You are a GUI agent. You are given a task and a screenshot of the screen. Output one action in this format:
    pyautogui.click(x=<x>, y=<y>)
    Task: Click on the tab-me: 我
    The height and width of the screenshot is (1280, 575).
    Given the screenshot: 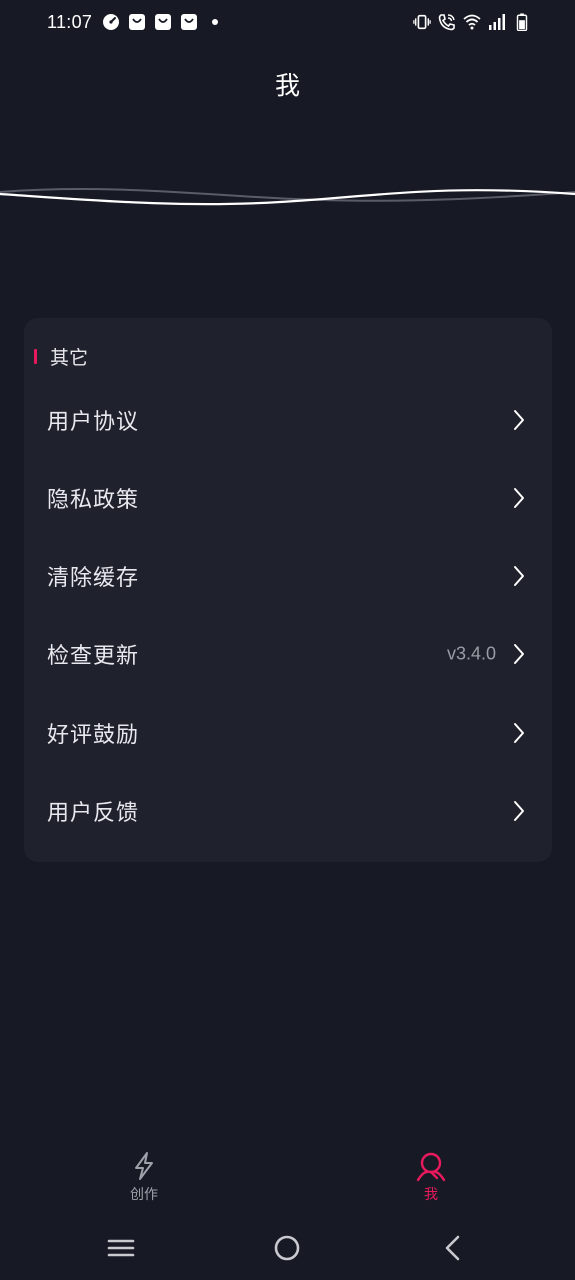 What is the action you would take?
    pyautogui.click(x=431, y=1175)
    